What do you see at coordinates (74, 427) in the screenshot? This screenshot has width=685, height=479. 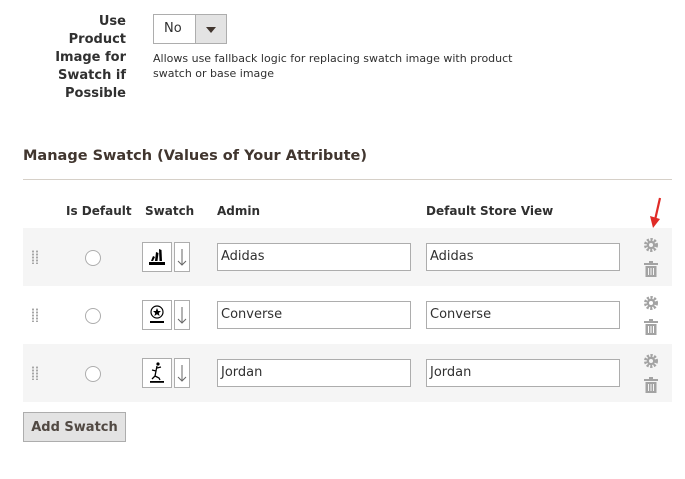 I see `add-swatch-button: Add Swatch` at bounding box center [74, 427].